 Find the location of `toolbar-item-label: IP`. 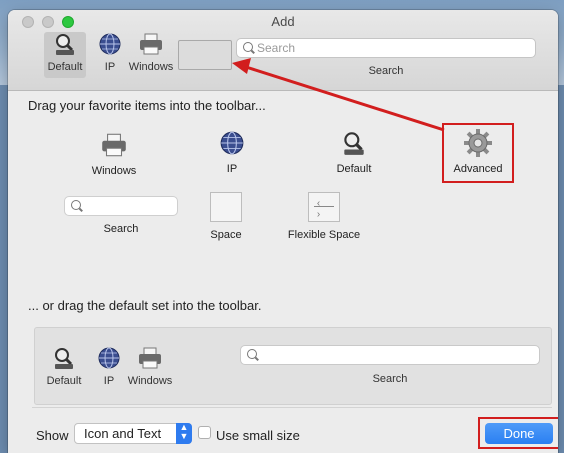

toolbar-item-label: IP is located at coordinates (110, 67).